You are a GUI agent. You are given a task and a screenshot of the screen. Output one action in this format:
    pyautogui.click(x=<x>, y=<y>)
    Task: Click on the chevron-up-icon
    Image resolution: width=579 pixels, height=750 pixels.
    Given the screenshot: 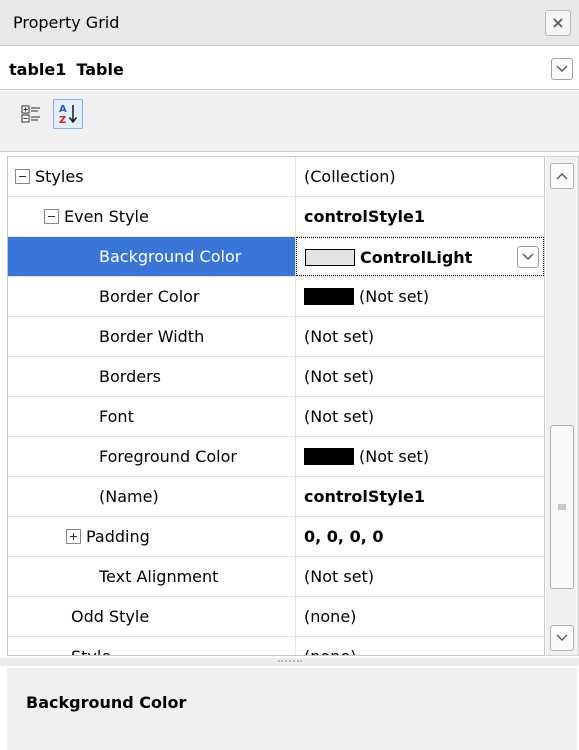 What is the action you would take?
    pyautogui.click(x=562, y=176)
    